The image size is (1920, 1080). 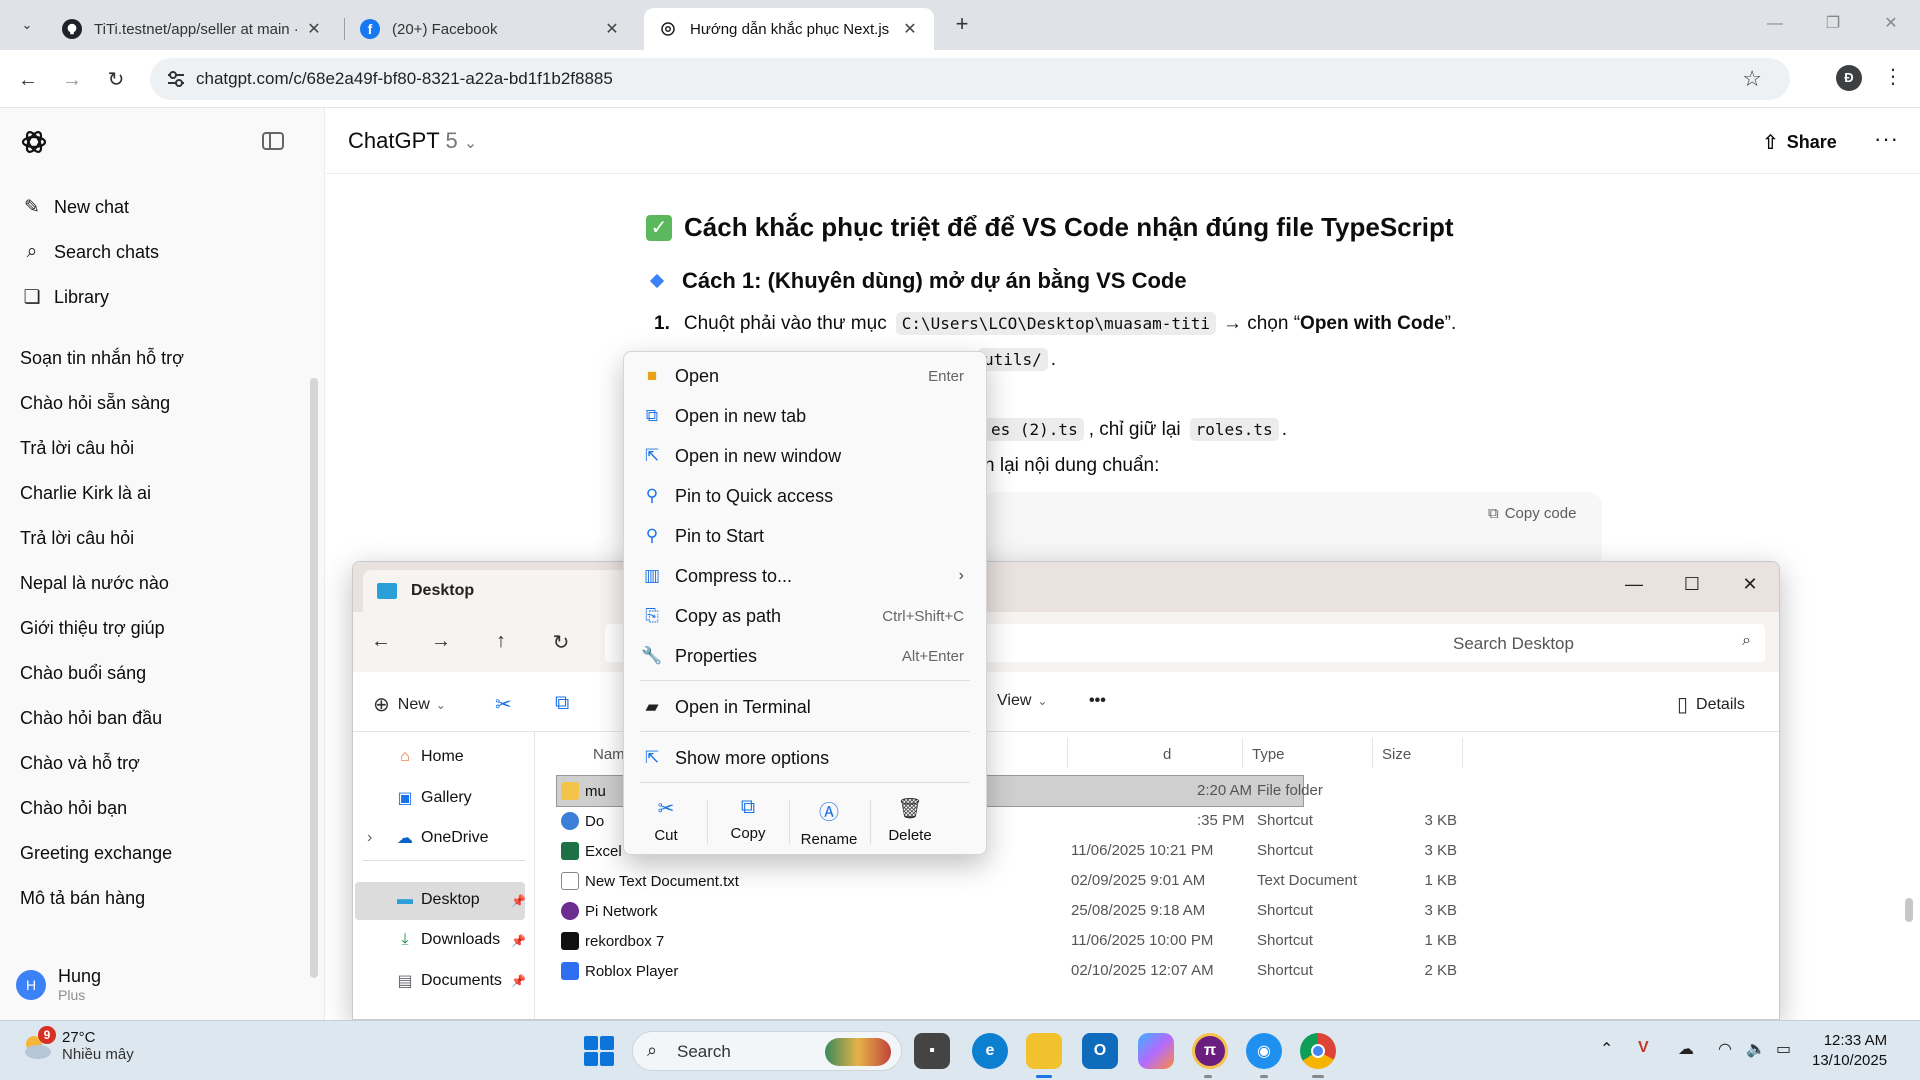 I want to click on chevron-right-icon: ›, so click(x=377, y=838).